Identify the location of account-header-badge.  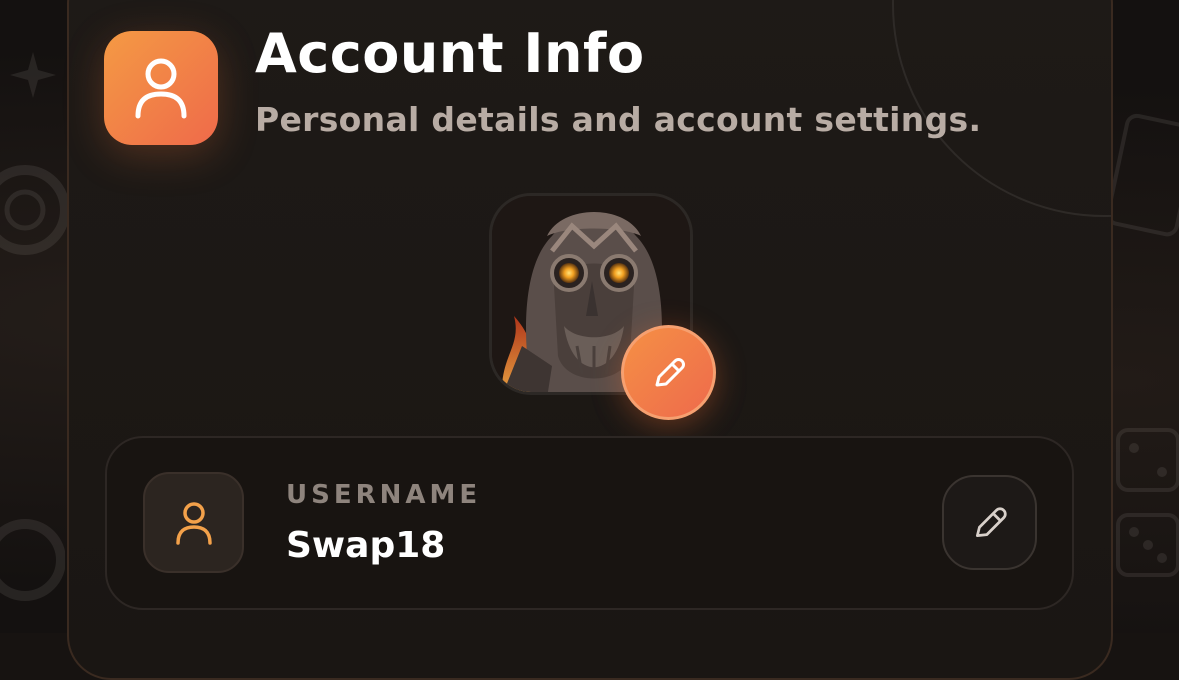
(161, 88).